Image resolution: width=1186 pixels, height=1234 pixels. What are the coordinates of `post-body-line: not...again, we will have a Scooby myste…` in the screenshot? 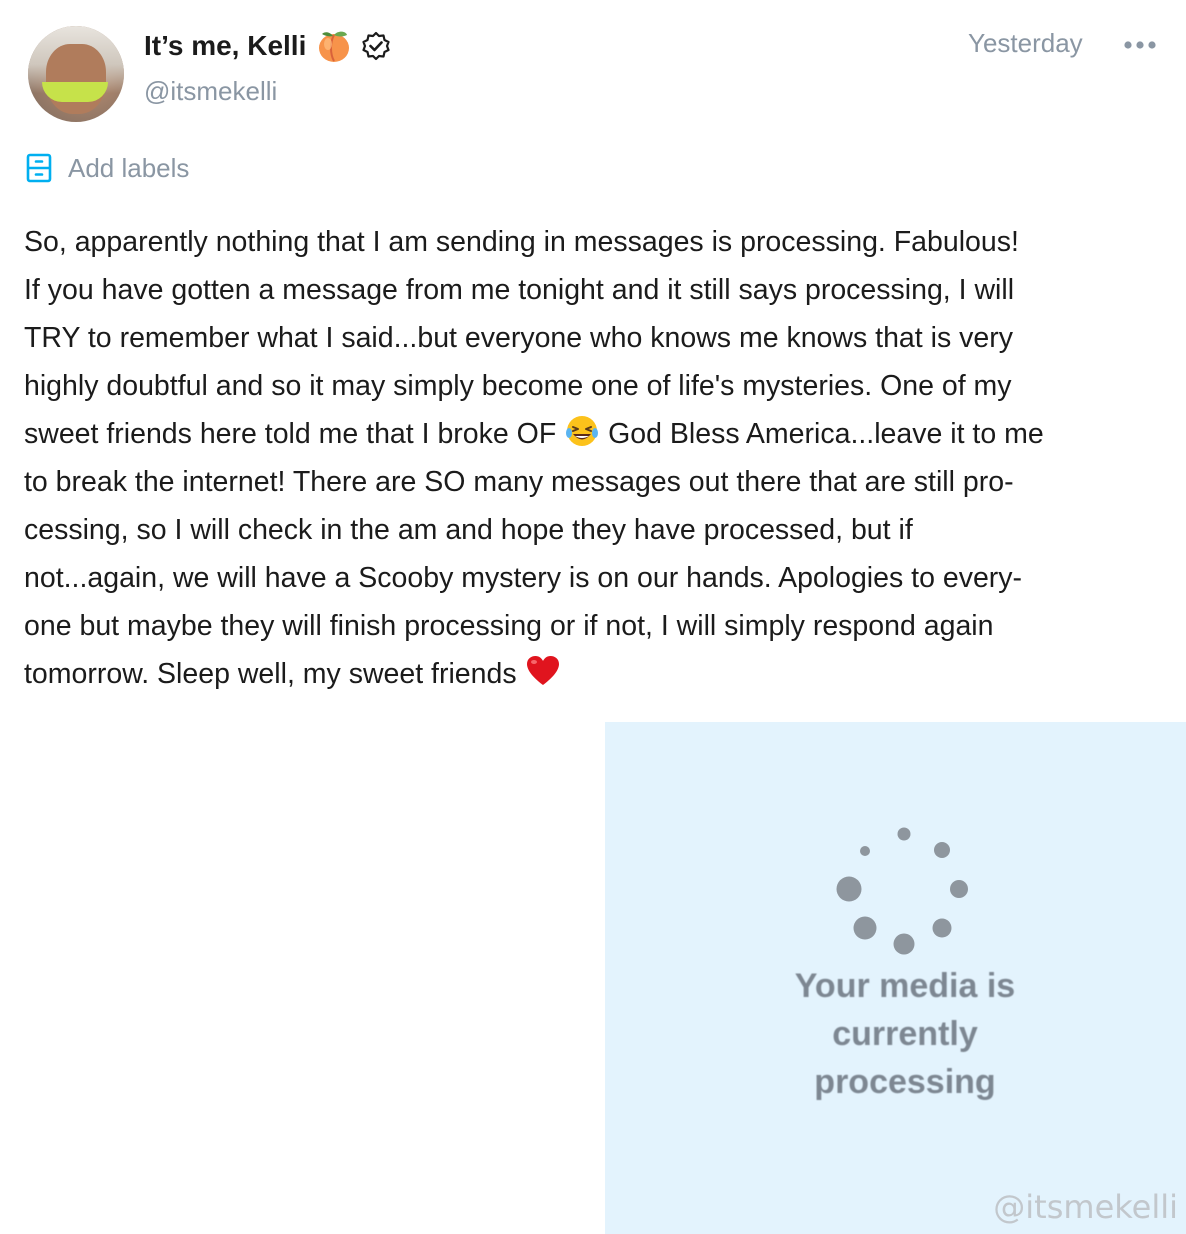 It's located at (523, 578).